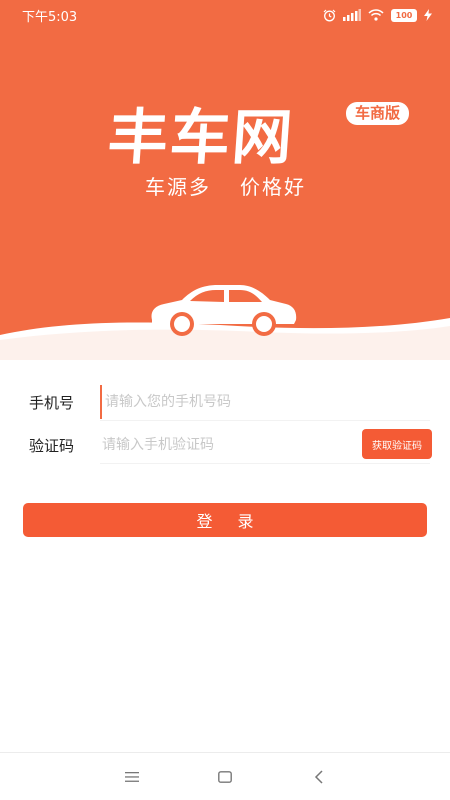 The image size is (450, 800). Describe the element at coordinates (404, 15) in the screenshot. I see `battery-icon: 100` at that location.